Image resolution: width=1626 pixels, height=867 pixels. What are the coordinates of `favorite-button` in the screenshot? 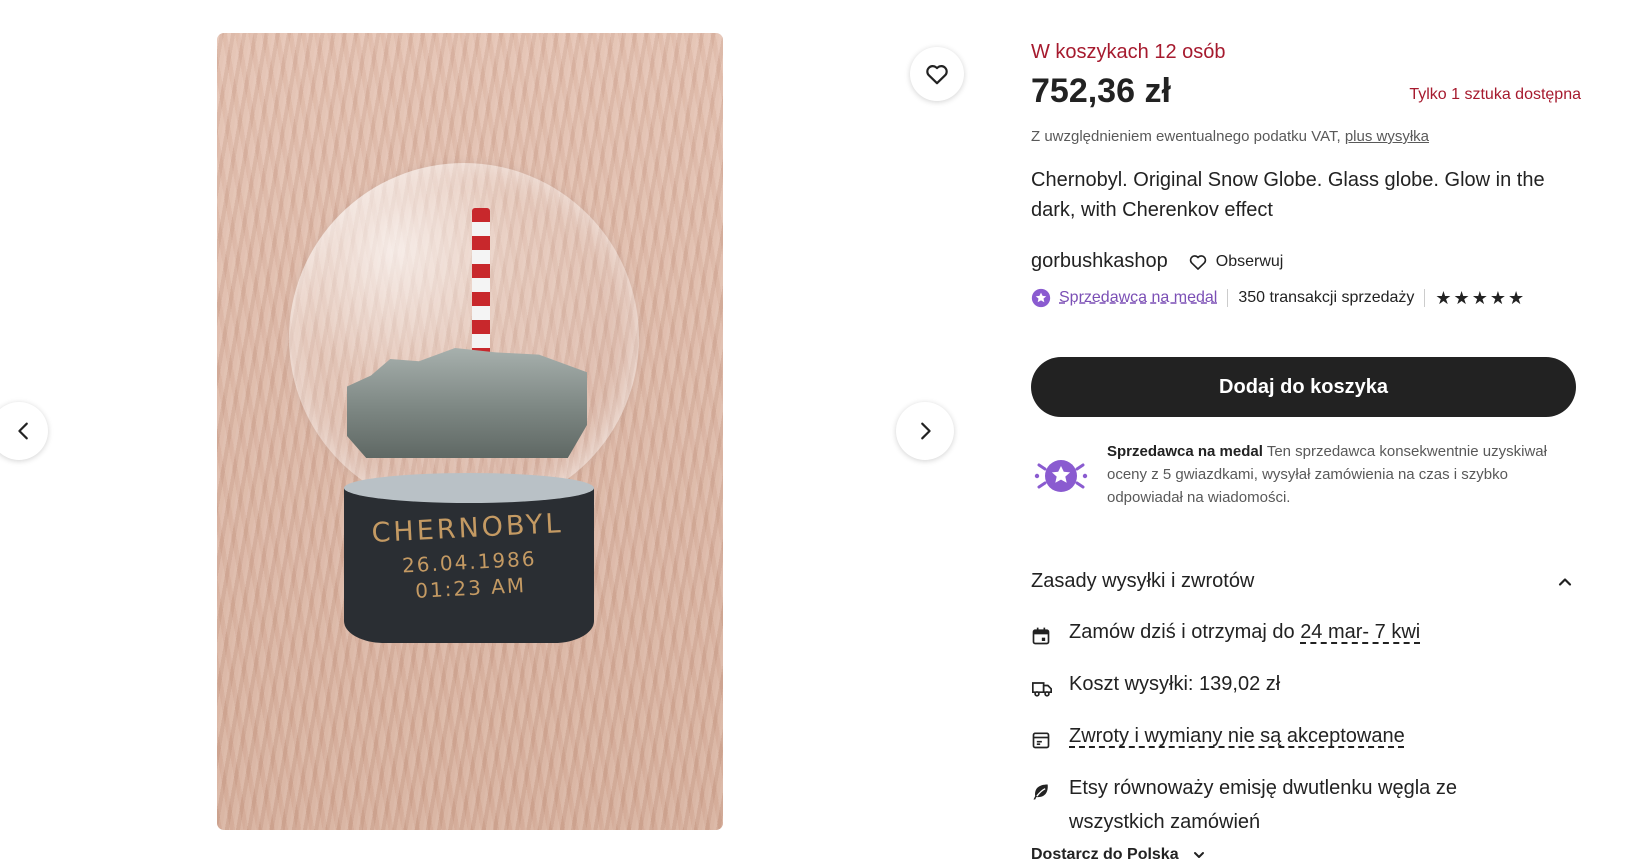 It's located at (937, 74).